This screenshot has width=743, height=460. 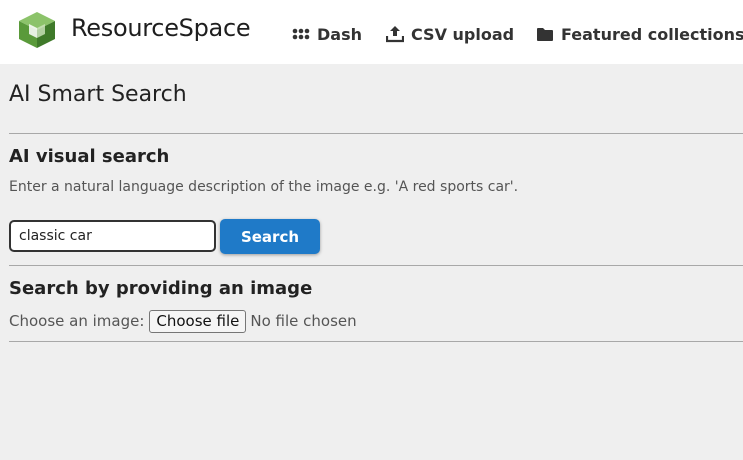 What do you see at coordinates (339, 34) in the screenshot?
I see `nav-dash-label: Dash` at bounding box center [339, 34].